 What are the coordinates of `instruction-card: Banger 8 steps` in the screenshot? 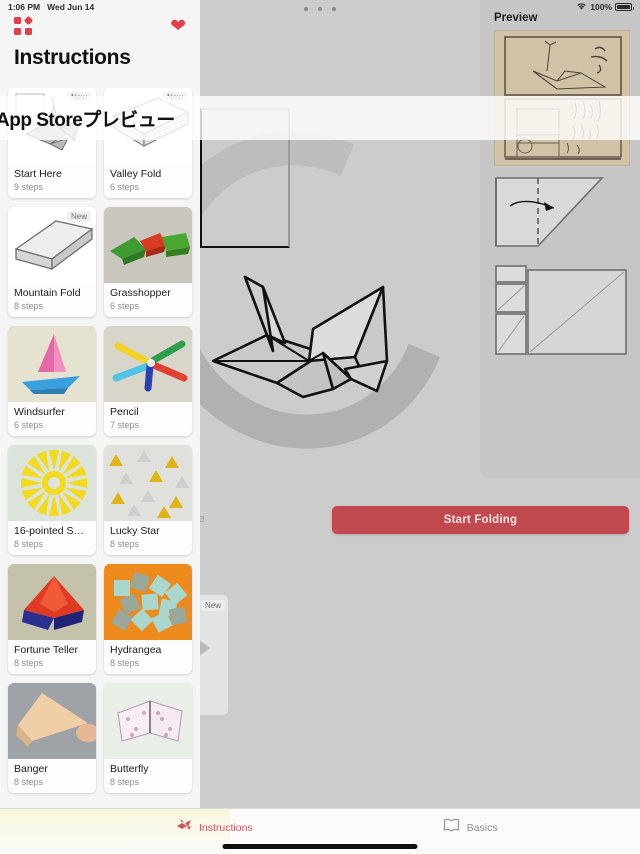 It's located at (52, 738).